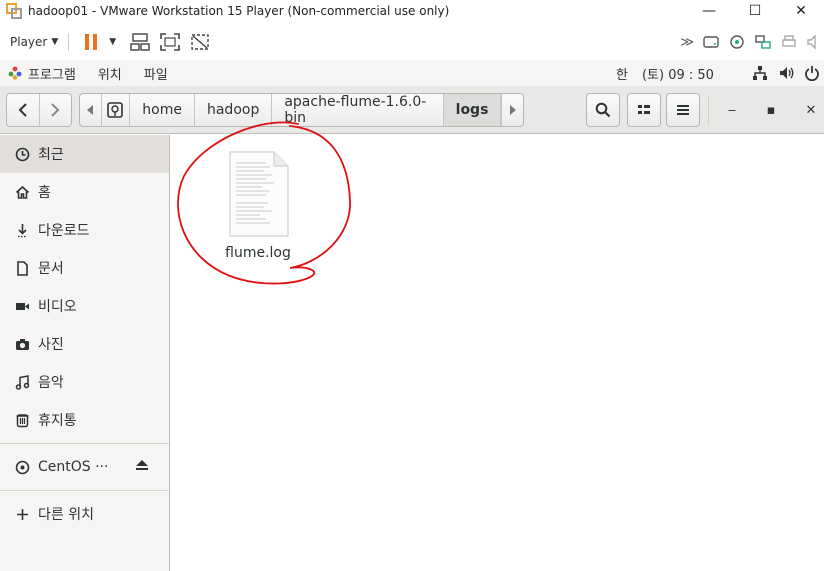  Describe the element at coordinates (51, 345) in the screenshot. I see `sidebar-item-label: 사진` at that location.